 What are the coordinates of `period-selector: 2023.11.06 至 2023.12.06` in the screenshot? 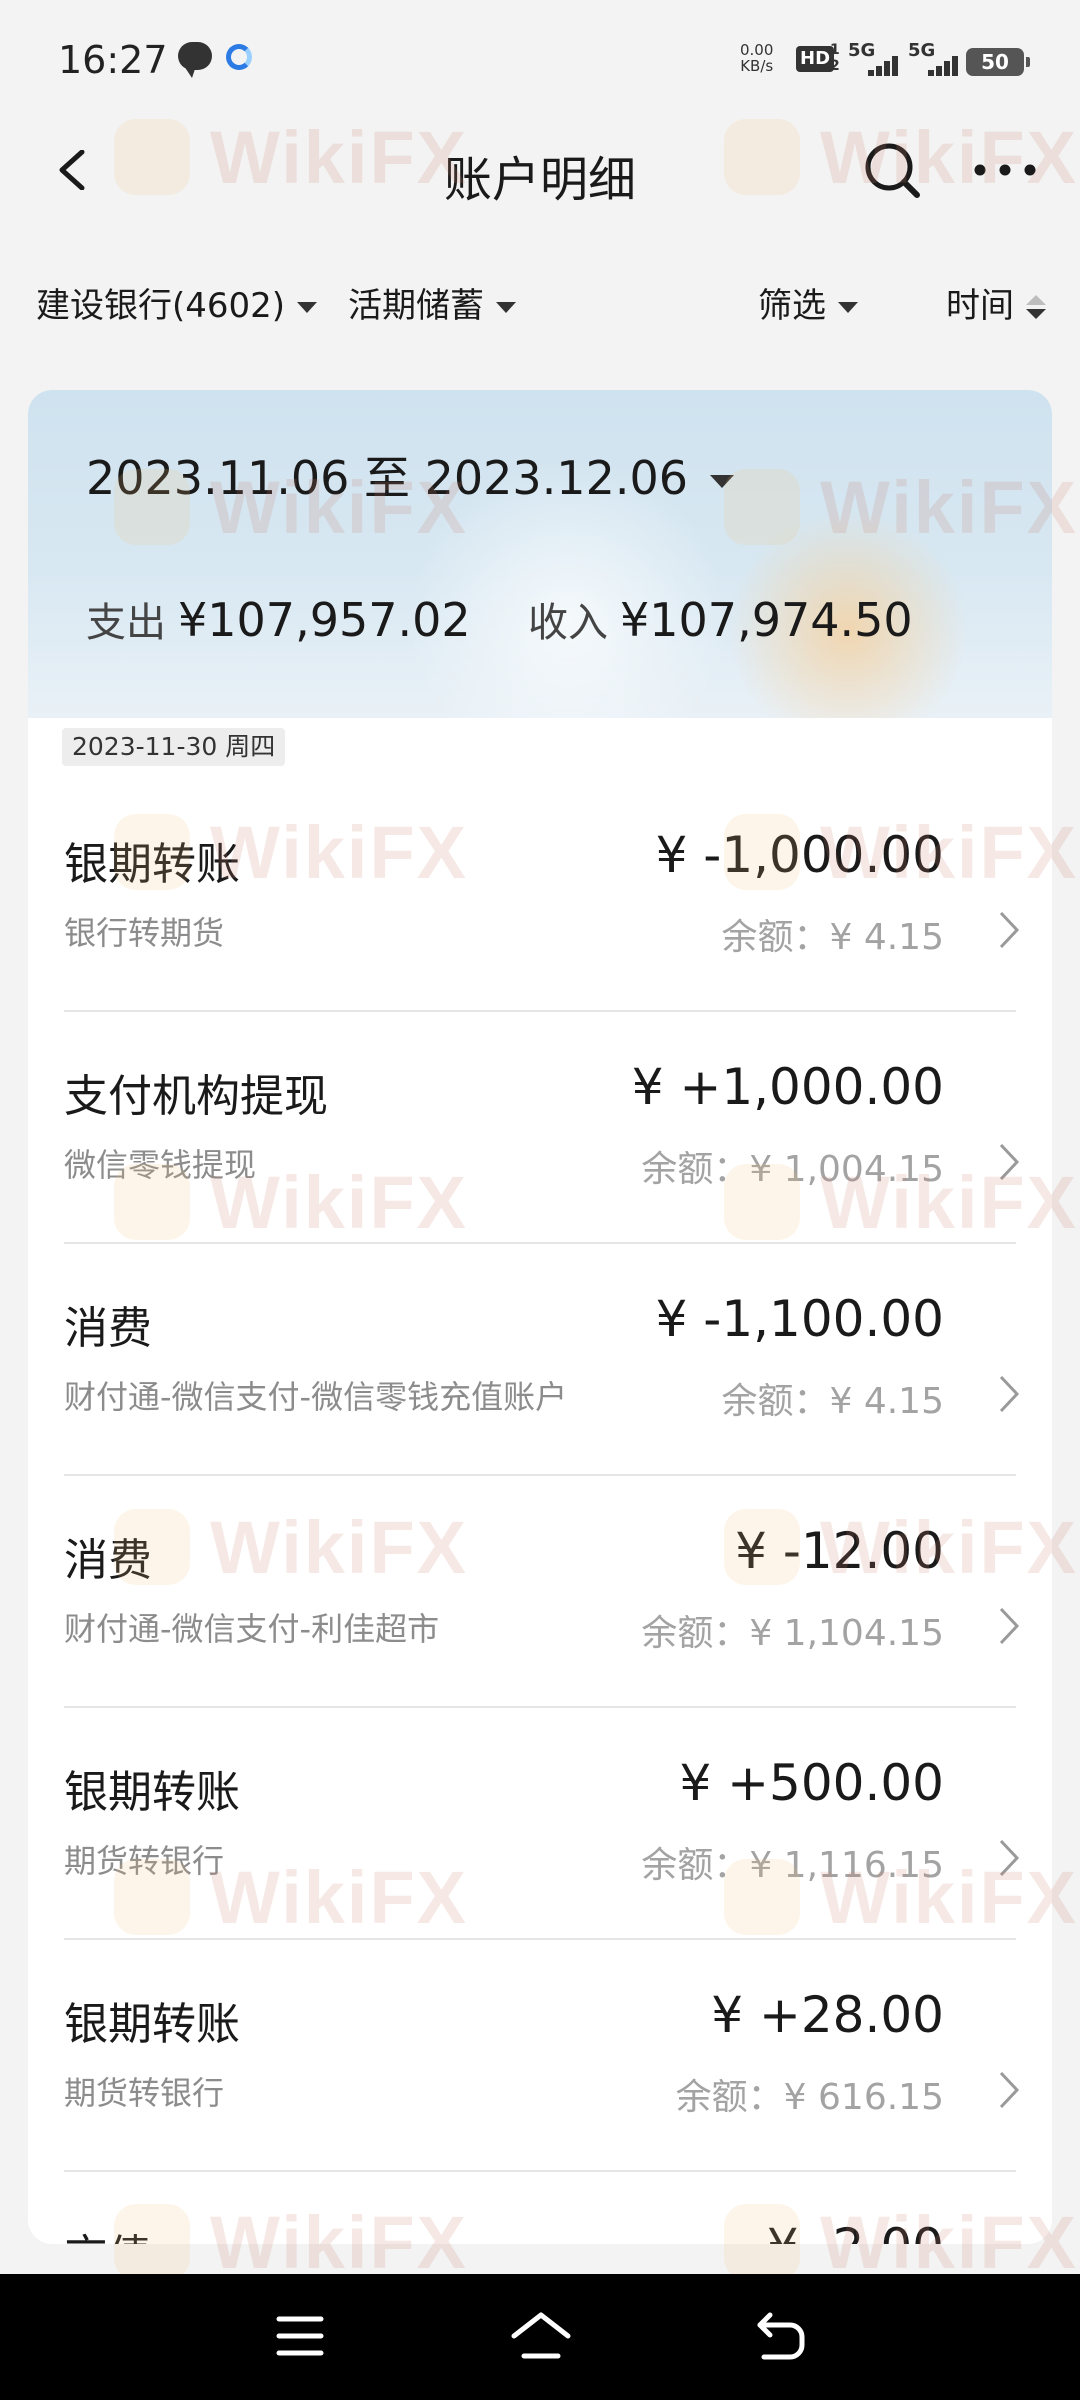 It's located at (410, 475).